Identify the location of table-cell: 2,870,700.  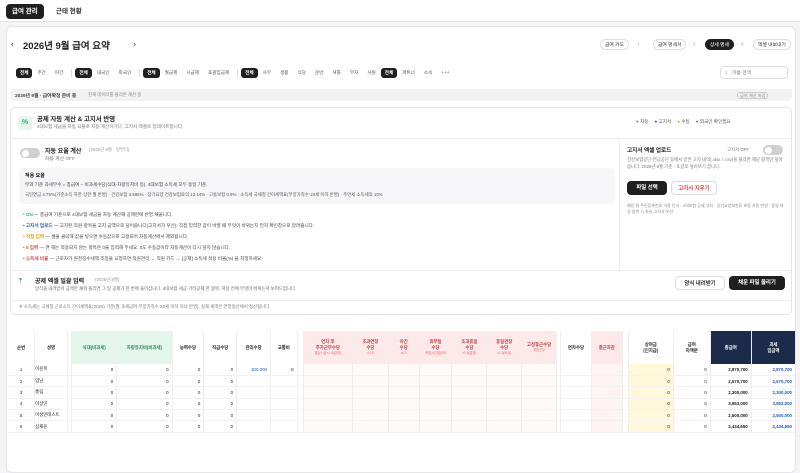
(773, 370).